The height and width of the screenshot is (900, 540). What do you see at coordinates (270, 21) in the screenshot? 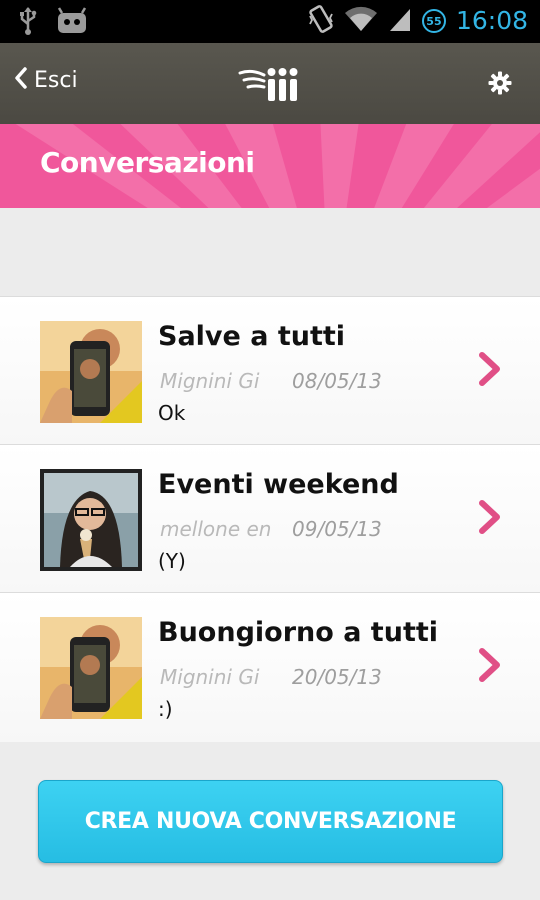
I see `status-bar: 55 16:08` at bounding box center [270, 21].